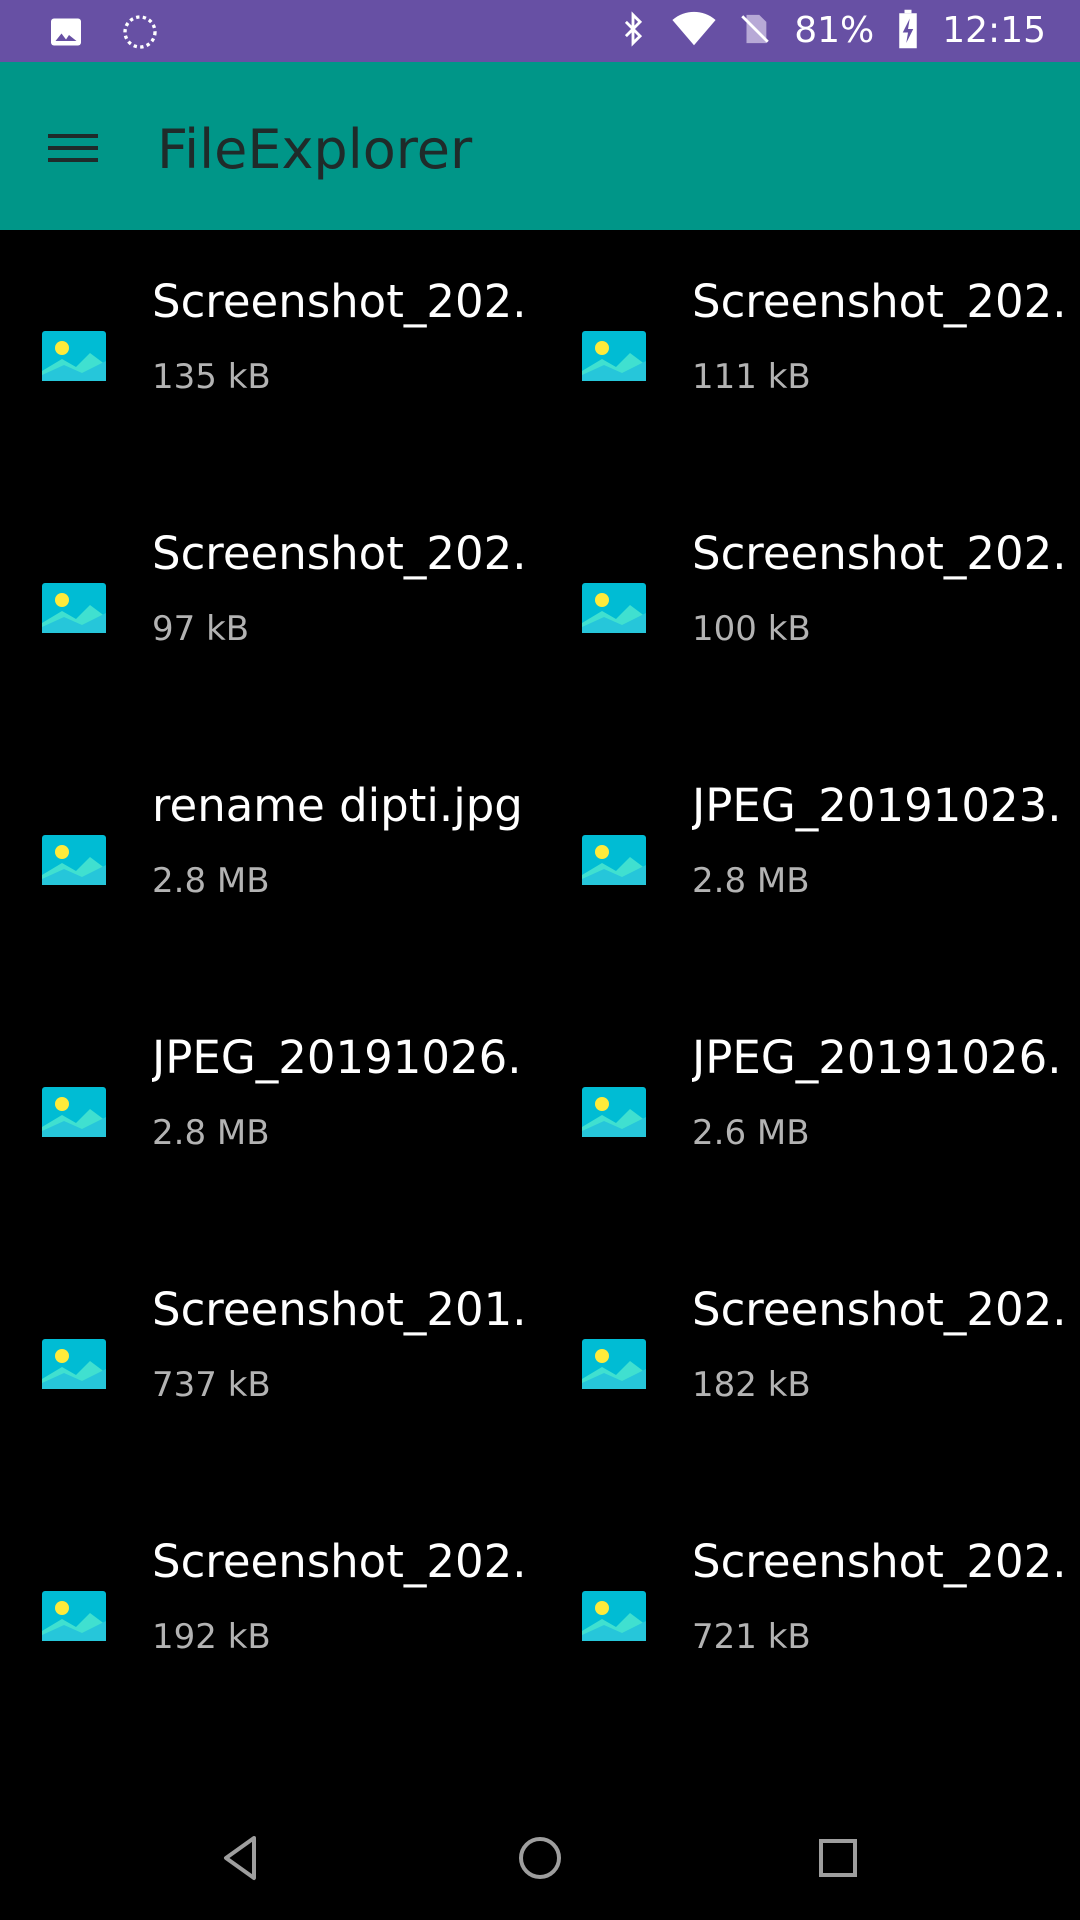 This screenshot has height=1920, width=1080. I want to click on battery-percent: 81%, so click(834, 30).